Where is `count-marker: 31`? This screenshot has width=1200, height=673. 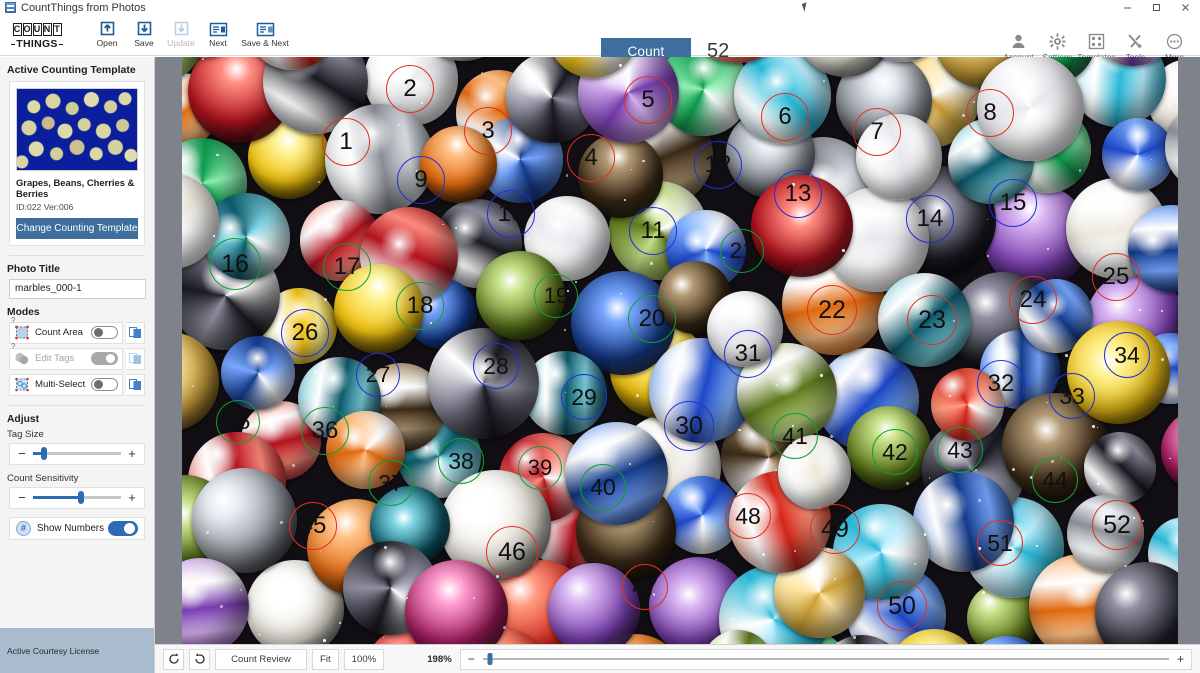
count-marker: 31 is located at coordinates (748, 354).